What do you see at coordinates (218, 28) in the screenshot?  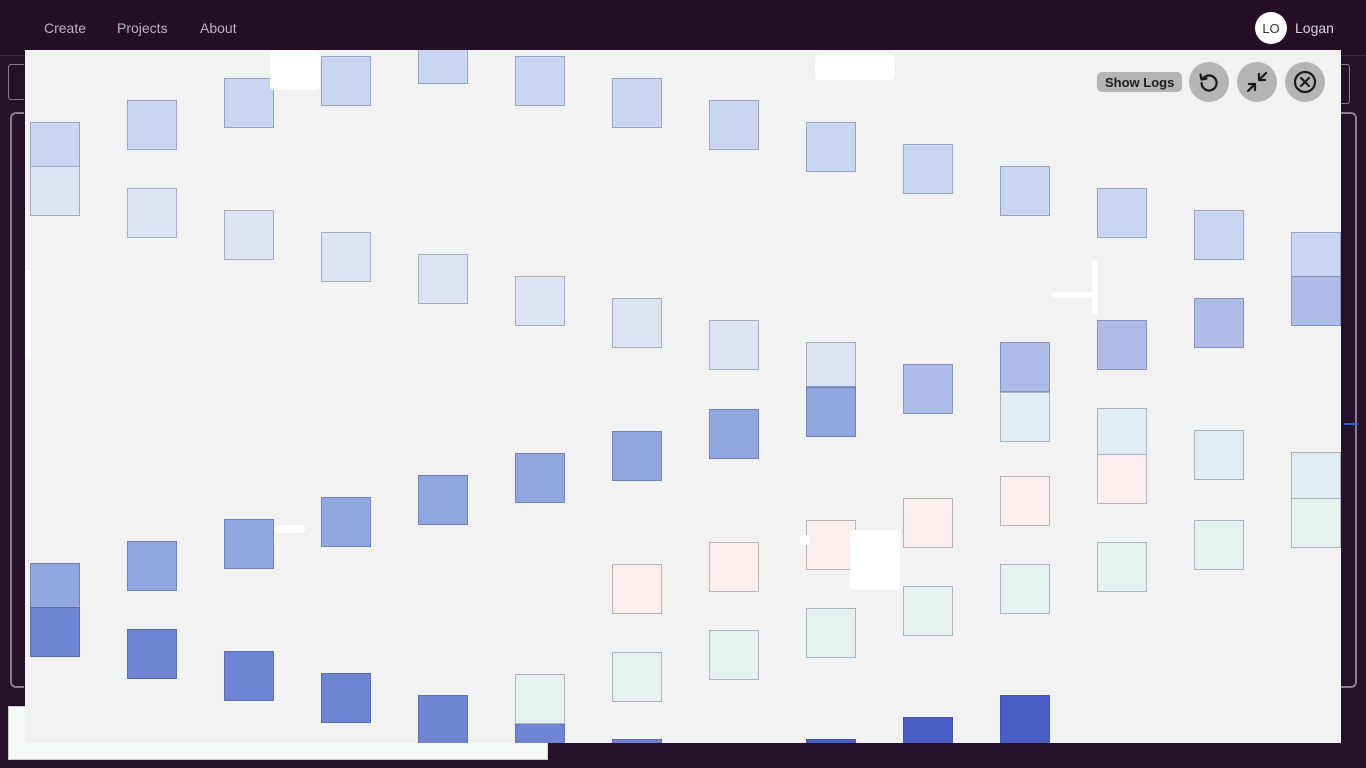 I see `nav-link-about: About` at bounding box center [218, 28].